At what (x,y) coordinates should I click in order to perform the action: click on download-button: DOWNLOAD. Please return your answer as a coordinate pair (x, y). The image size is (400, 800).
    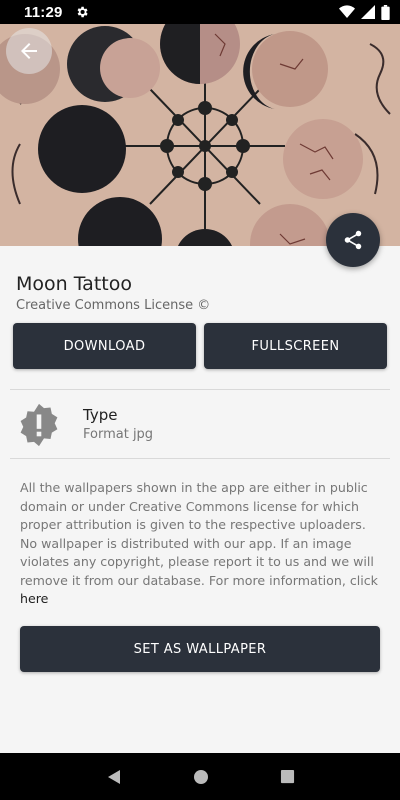
    Looking at the image, I should click on (104, 346).